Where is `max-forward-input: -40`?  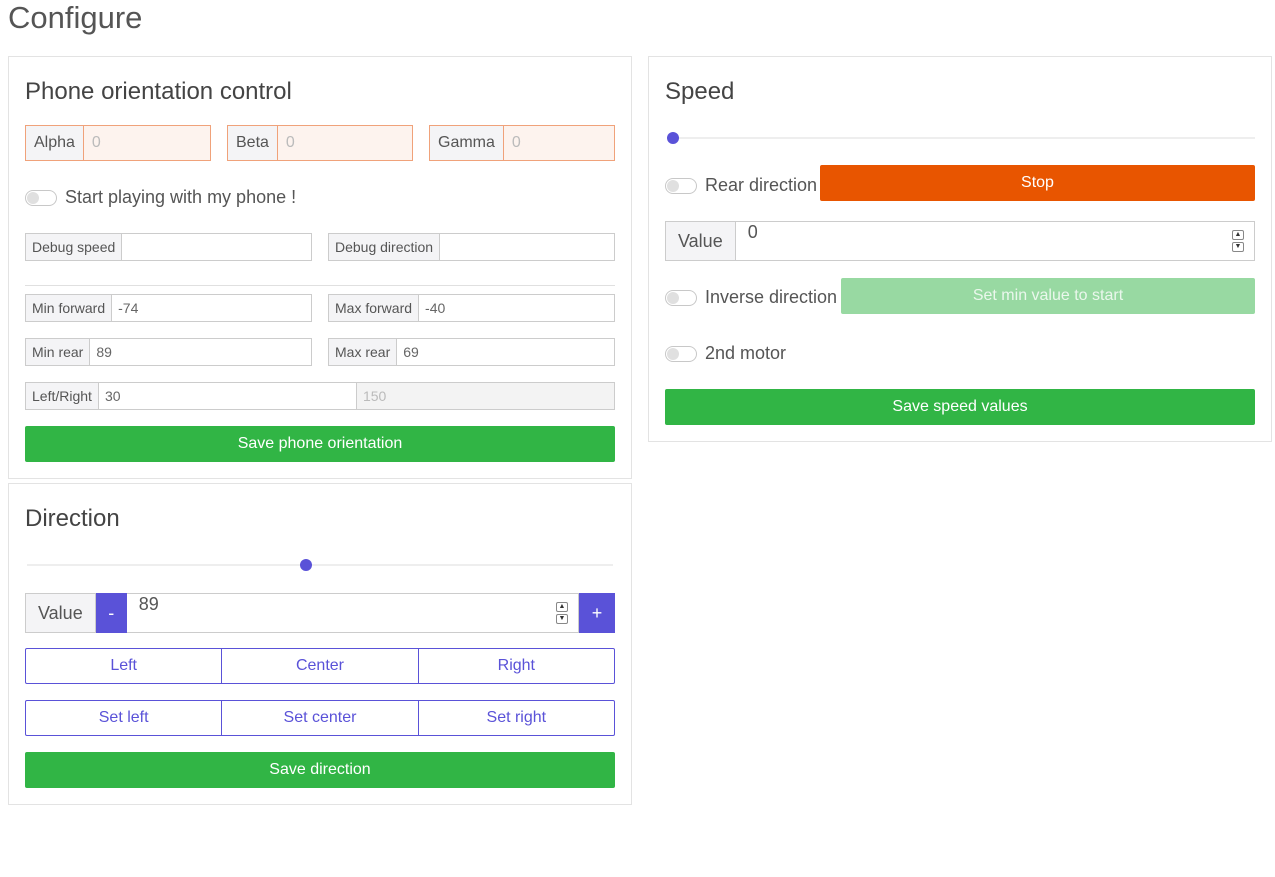
max-forward-input: -40 is located at coordinates (517, 308).